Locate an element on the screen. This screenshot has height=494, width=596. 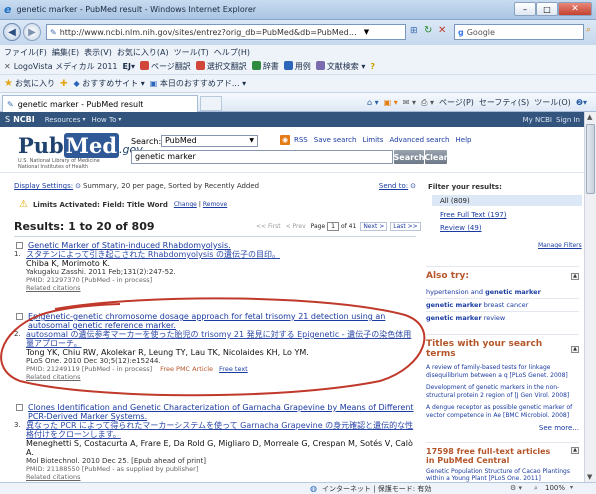
todays-addons: ▣ 本日のおすすめアド... ▾ is located at coordinates (198, 83).